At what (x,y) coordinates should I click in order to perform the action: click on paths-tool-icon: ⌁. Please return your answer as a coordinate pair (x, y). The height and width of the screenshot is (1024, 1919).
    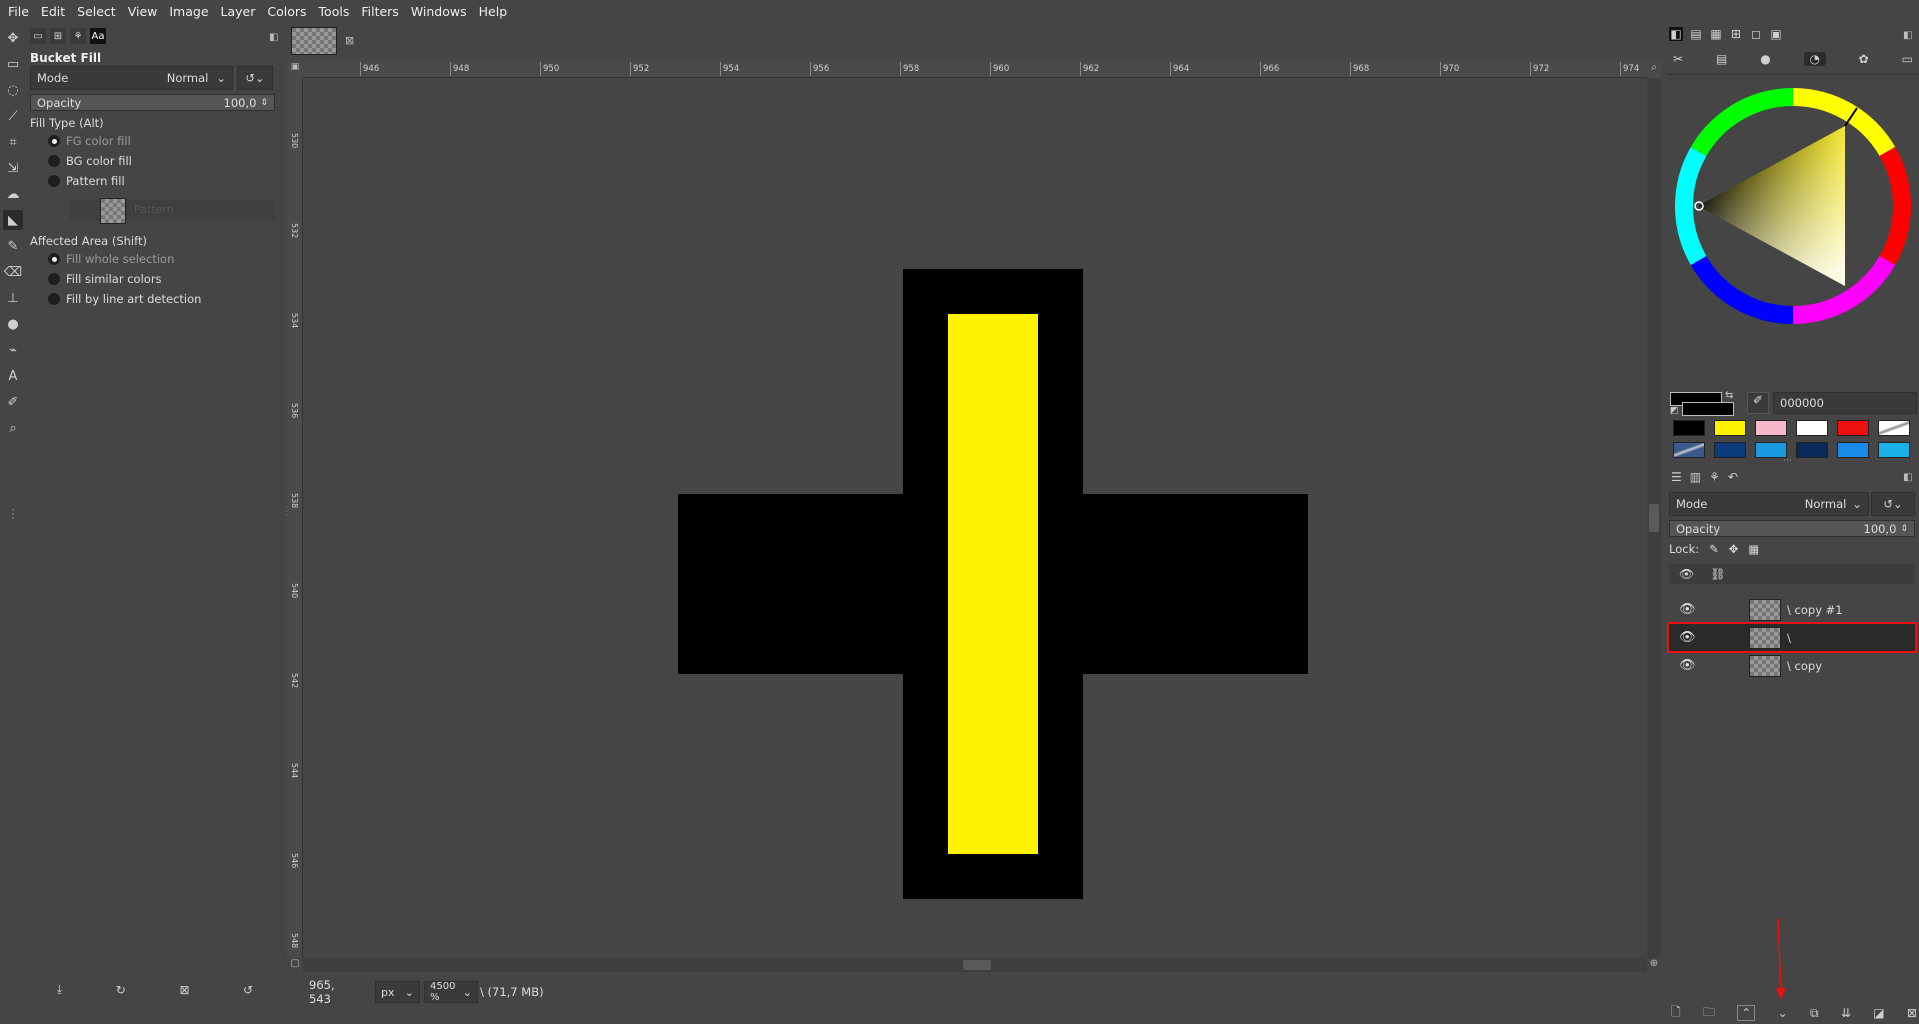
    Looking at the image, I should click on (13, 350).